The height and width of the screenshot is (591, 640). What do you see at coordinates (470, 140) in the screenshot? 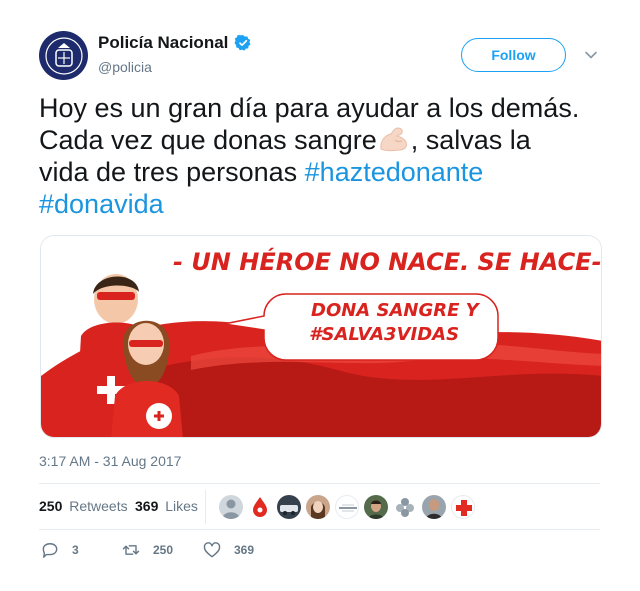
I see `tweet-line-2-end: , salvas la` at bounding box center [470, 140].